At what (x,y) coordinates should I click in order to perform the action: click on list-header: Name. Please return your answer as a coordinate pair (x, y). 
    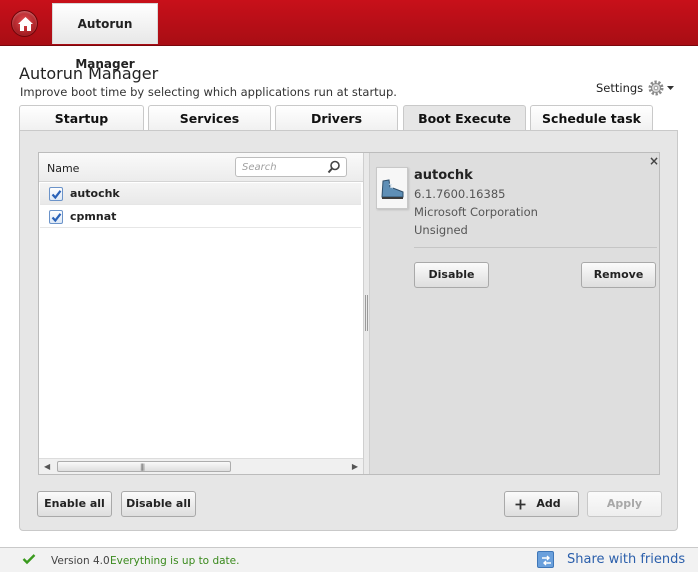
    Looking at the image, I should click on (201, 167).